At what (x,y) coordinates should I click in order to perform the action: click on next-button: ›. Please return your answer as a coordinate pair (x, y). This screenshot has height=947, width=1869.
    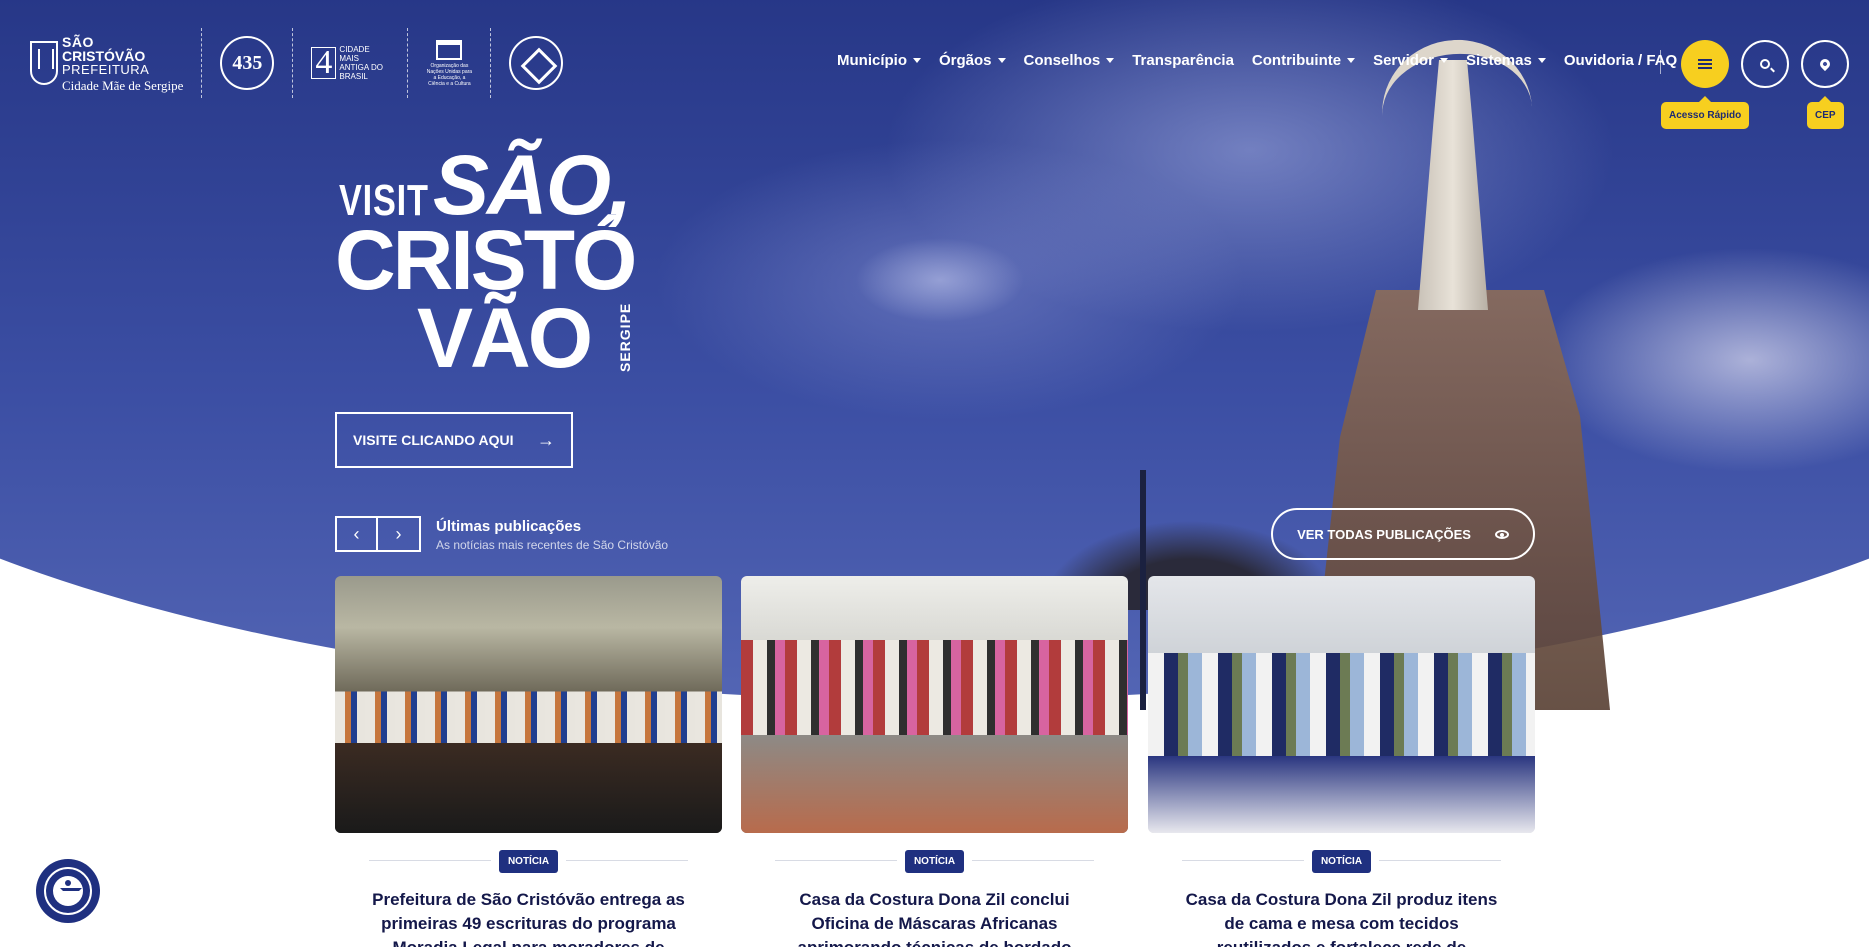
    Looking at the image, I should click on (399, 534).